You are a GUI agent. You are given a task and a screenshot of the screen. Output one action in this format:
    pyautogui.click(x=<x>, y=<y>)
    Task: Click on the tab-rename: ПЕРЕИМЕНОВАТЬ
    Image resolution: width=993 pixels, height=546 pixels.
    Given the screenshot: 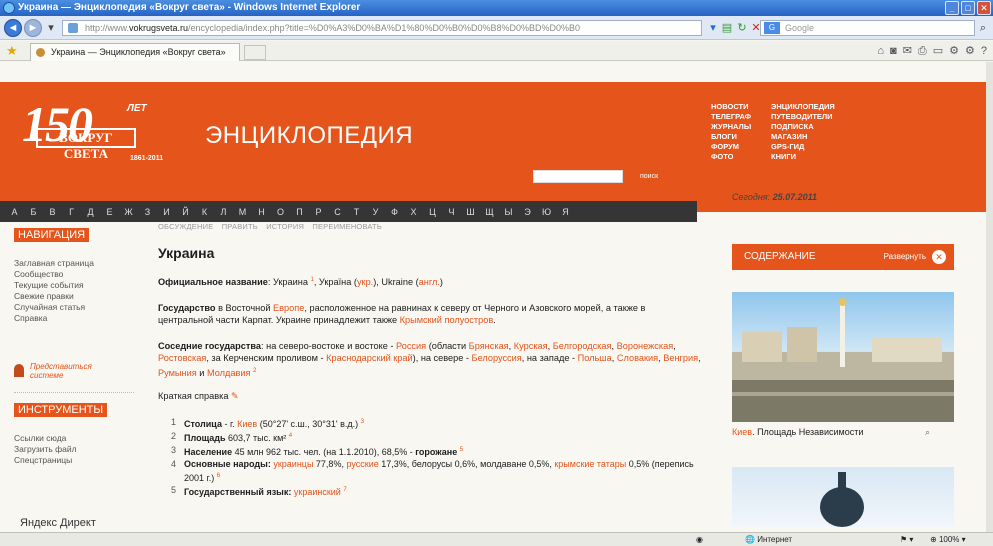 What is the action you would take?
    pyautogui.click(x=347, y=226)
    